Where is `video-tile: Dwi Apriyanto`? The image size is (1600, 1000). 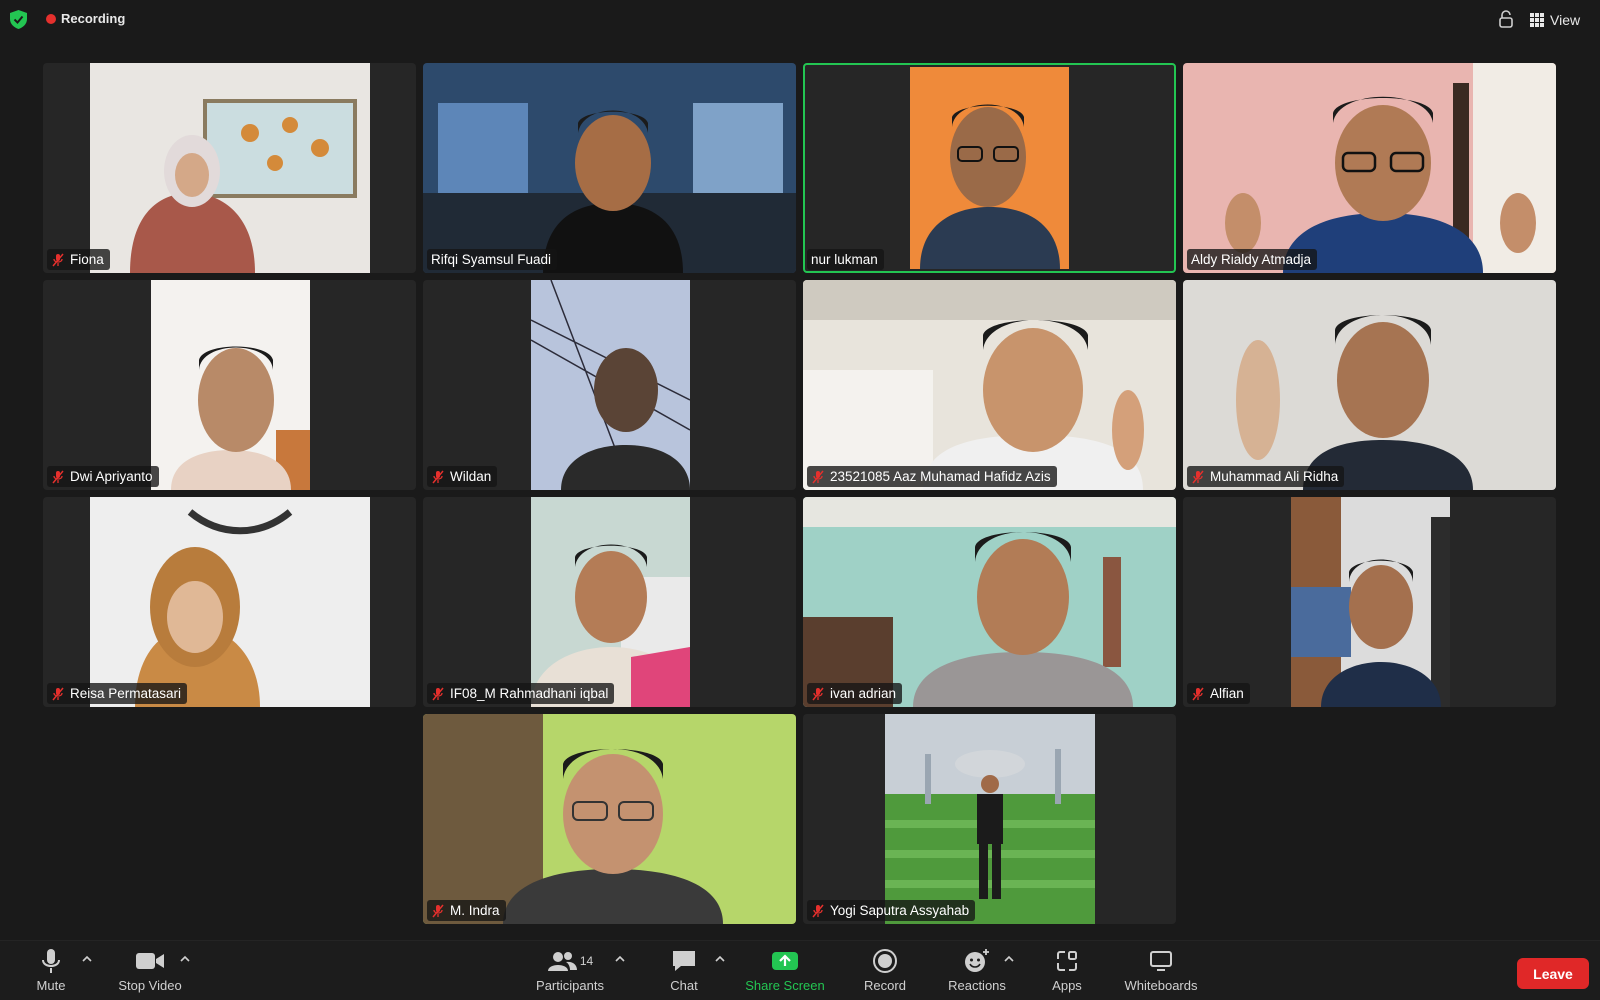
video-tile: Dwi Apriyanto is located at coordinates (229, 385).